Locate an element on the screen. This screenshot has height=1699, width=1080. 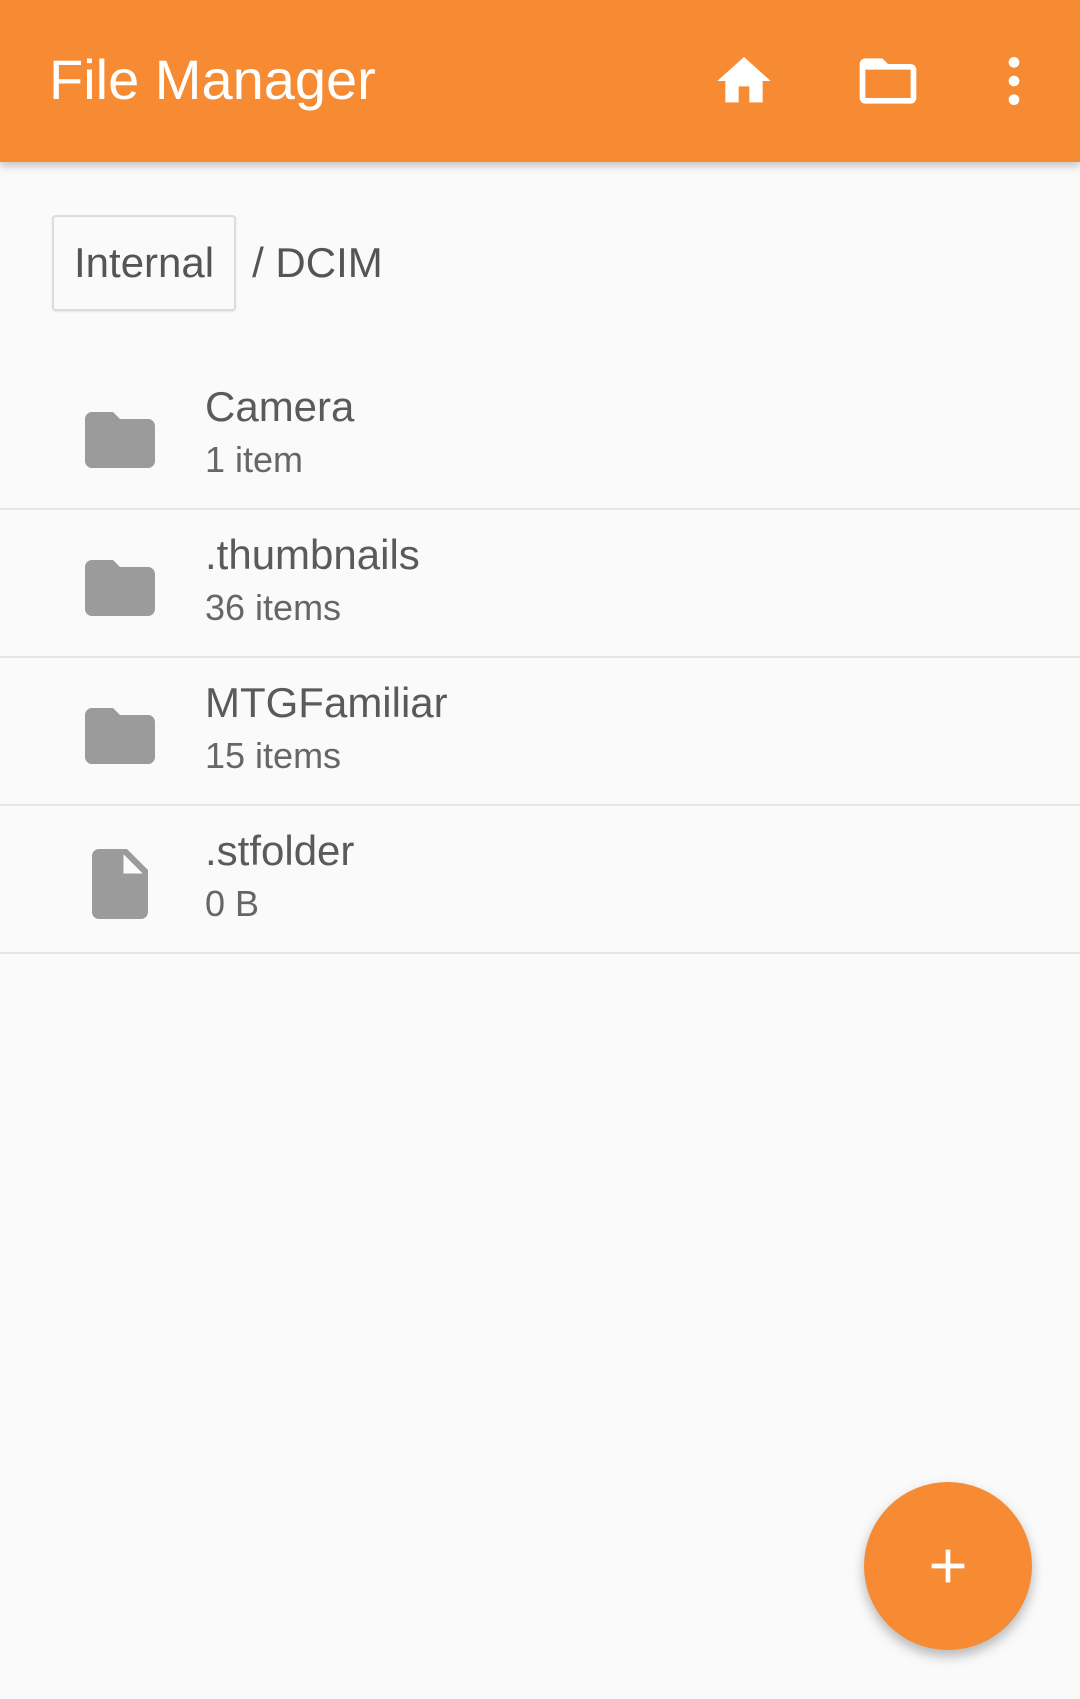
file-meta: 15 items is located at coordinates (273, 755).